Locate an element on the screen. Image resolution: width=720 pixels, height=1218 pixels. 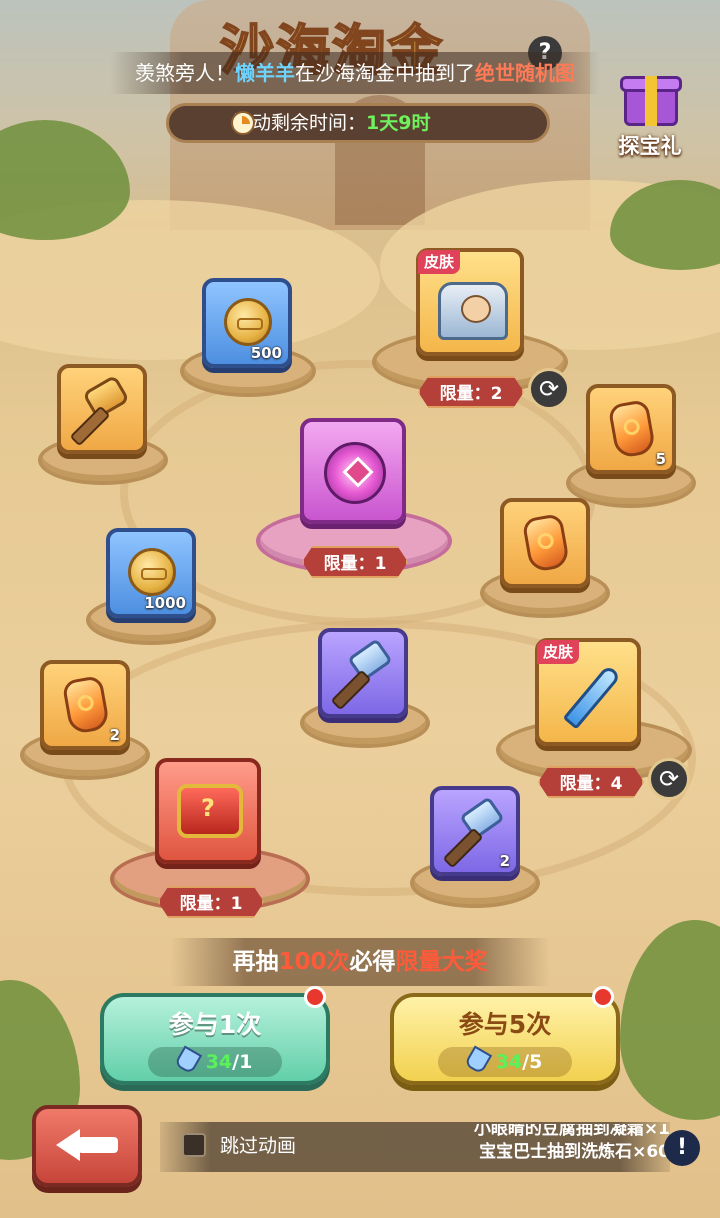
reward-amber-gem-5: 5 is located at coordinates (631, 429).